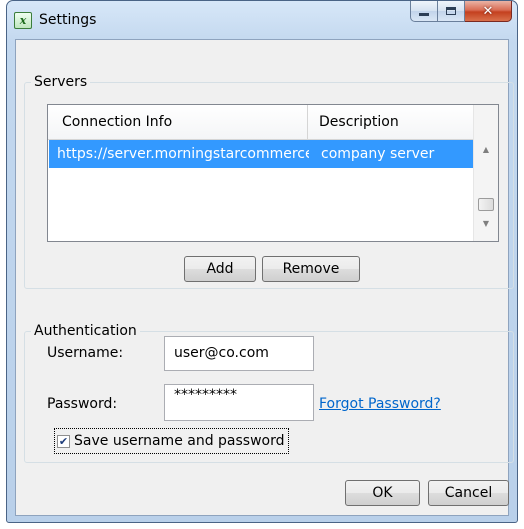 This screenshot has width=524, height=529. I want to click on password-label: Password:, so click(82, 404).